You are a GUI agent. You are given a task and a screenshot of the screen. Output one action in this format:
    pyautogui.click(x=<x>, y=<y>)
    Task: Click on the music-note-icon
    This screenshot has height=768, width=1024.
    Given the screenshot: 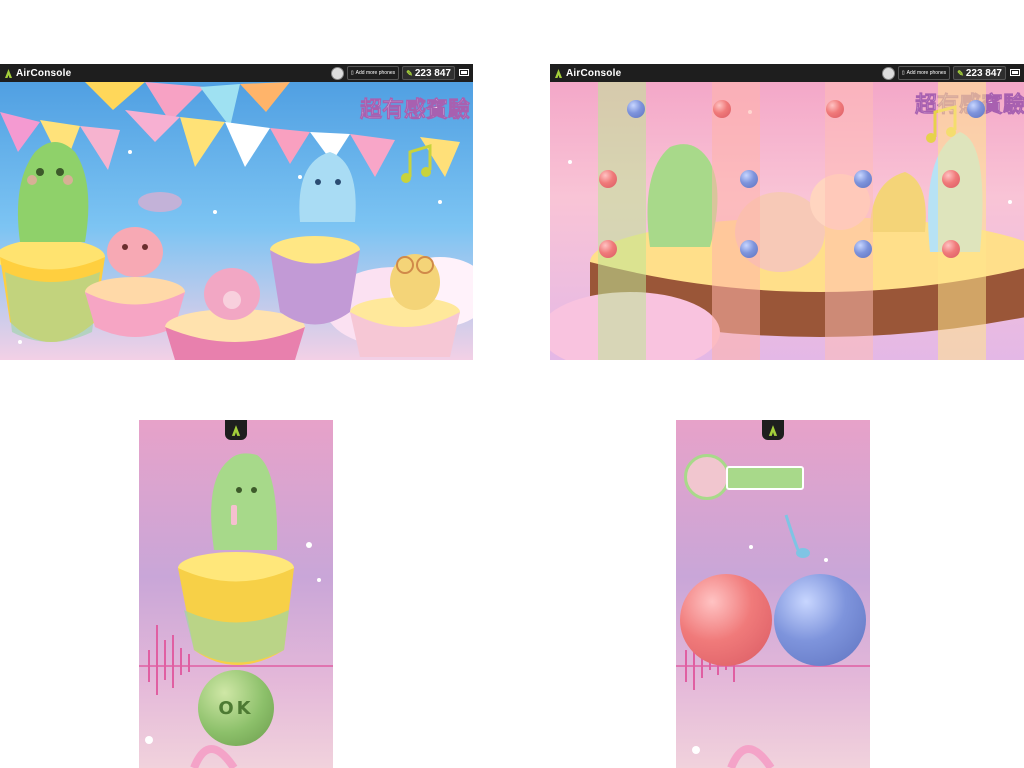 What is the action you would take?
    pyautogui.click(x=416, y=163)
    